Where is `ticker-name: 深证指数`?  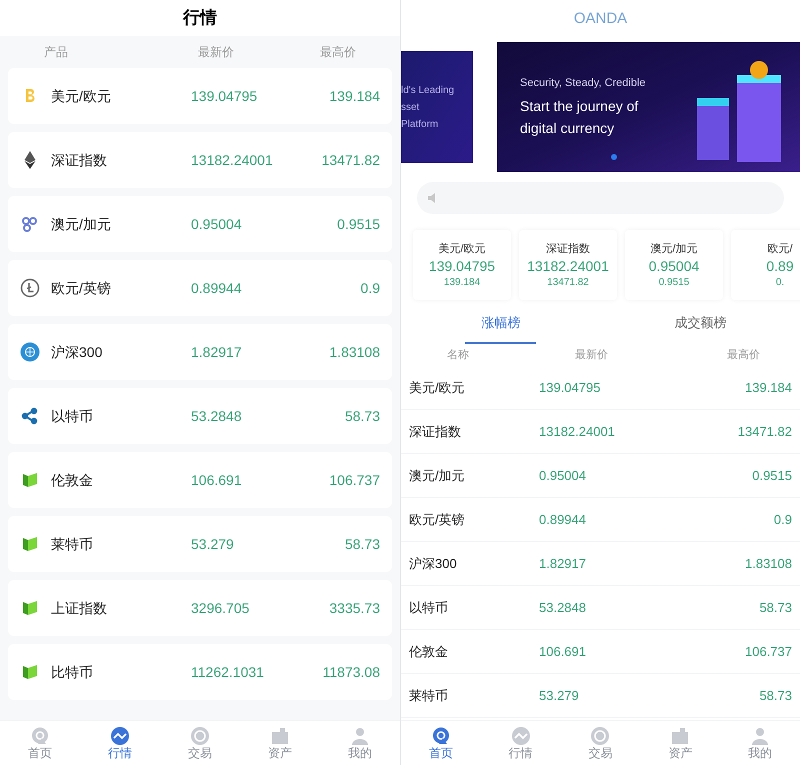 ticker-name: 深证指数 is located at coordinates (568, 249).